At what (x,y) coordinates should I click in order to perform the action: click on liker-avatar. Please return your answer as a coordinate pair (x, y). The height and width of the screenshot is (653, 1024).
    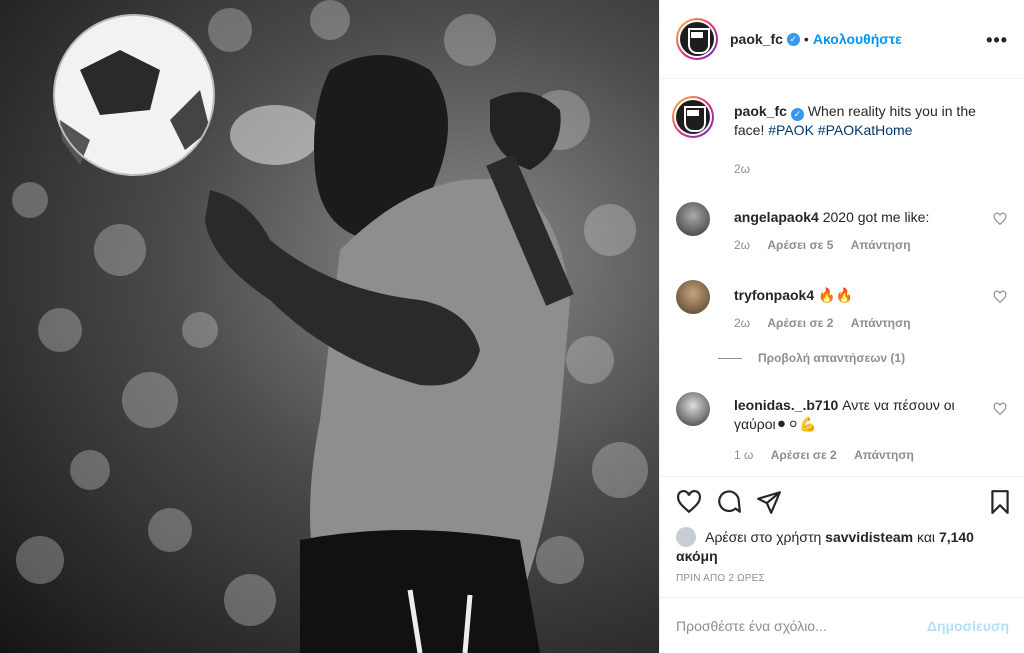
    Looking at the image, I should click on (686, 537).